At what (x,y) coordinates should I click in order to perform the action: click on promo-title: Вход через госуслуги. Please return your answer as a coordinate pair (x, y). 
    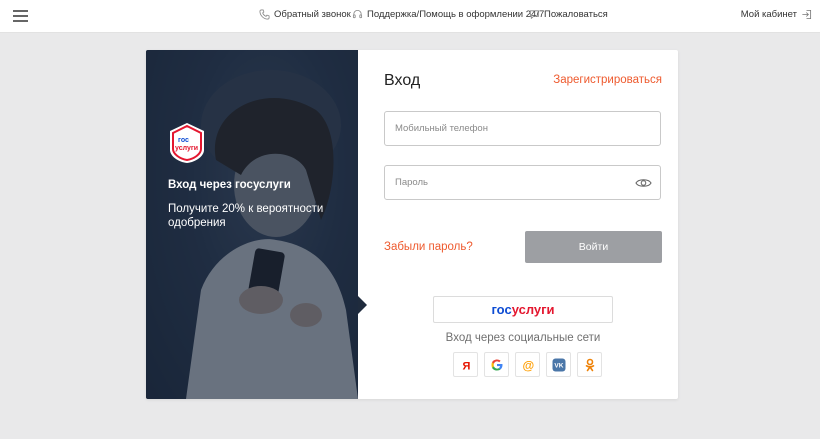
    Looking at the image, I should click on (229, 185).